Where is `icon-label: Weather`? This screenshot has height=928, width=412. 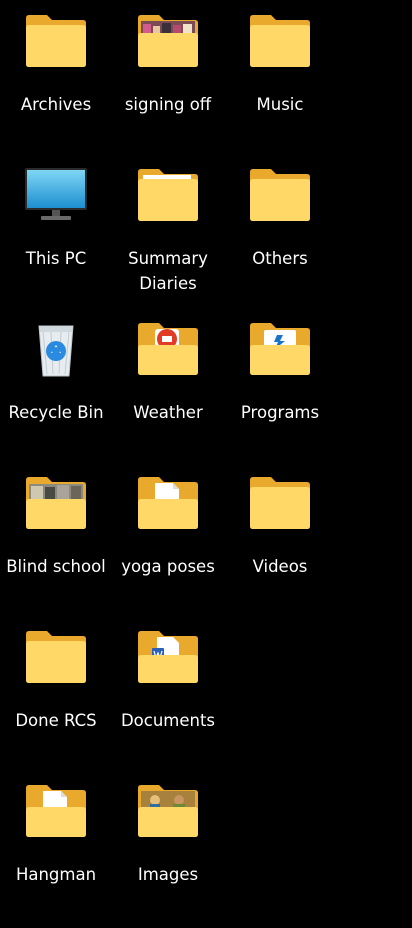 icon-label: Weather is located at coordinates (168, 412).